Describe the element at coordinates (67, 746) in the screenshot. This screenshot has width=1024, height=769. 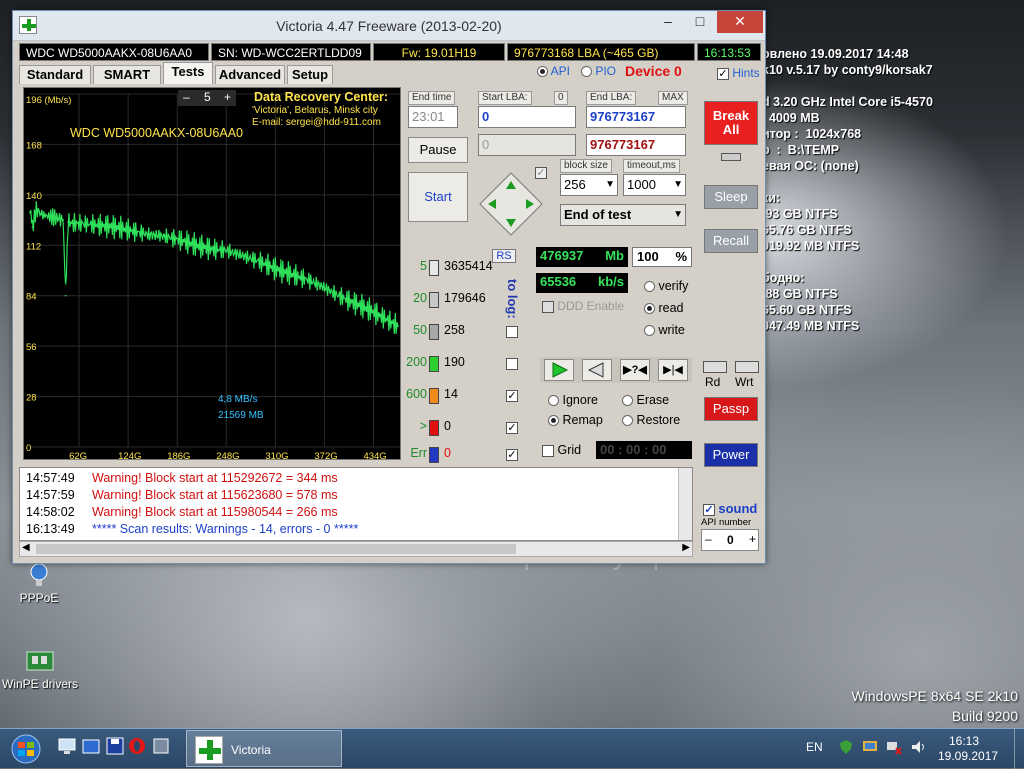
I see `computer-icon` at that location.